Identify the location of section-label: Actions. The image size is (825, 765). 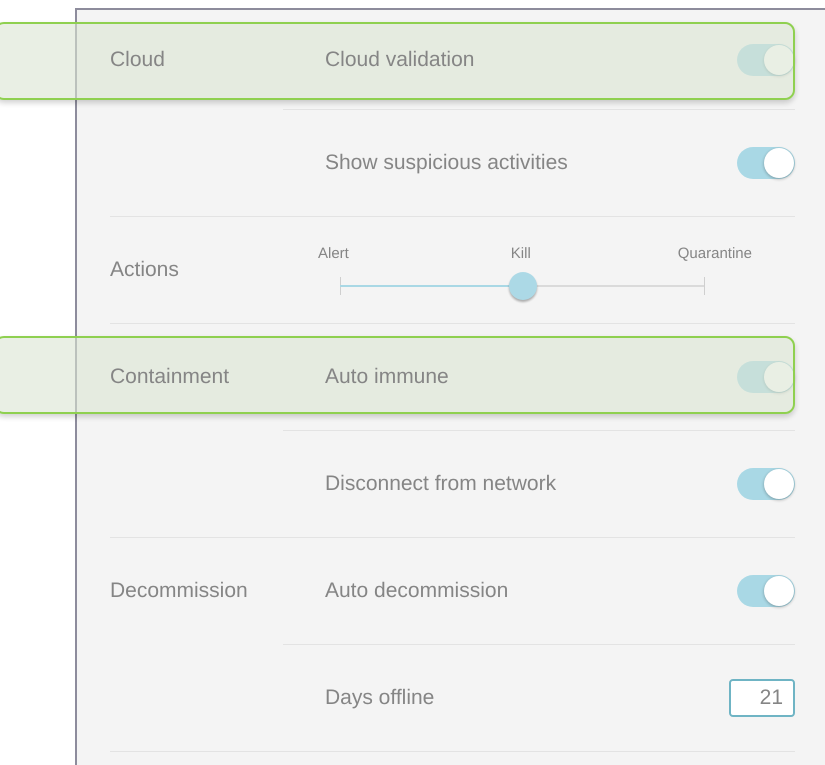
(144, 270).